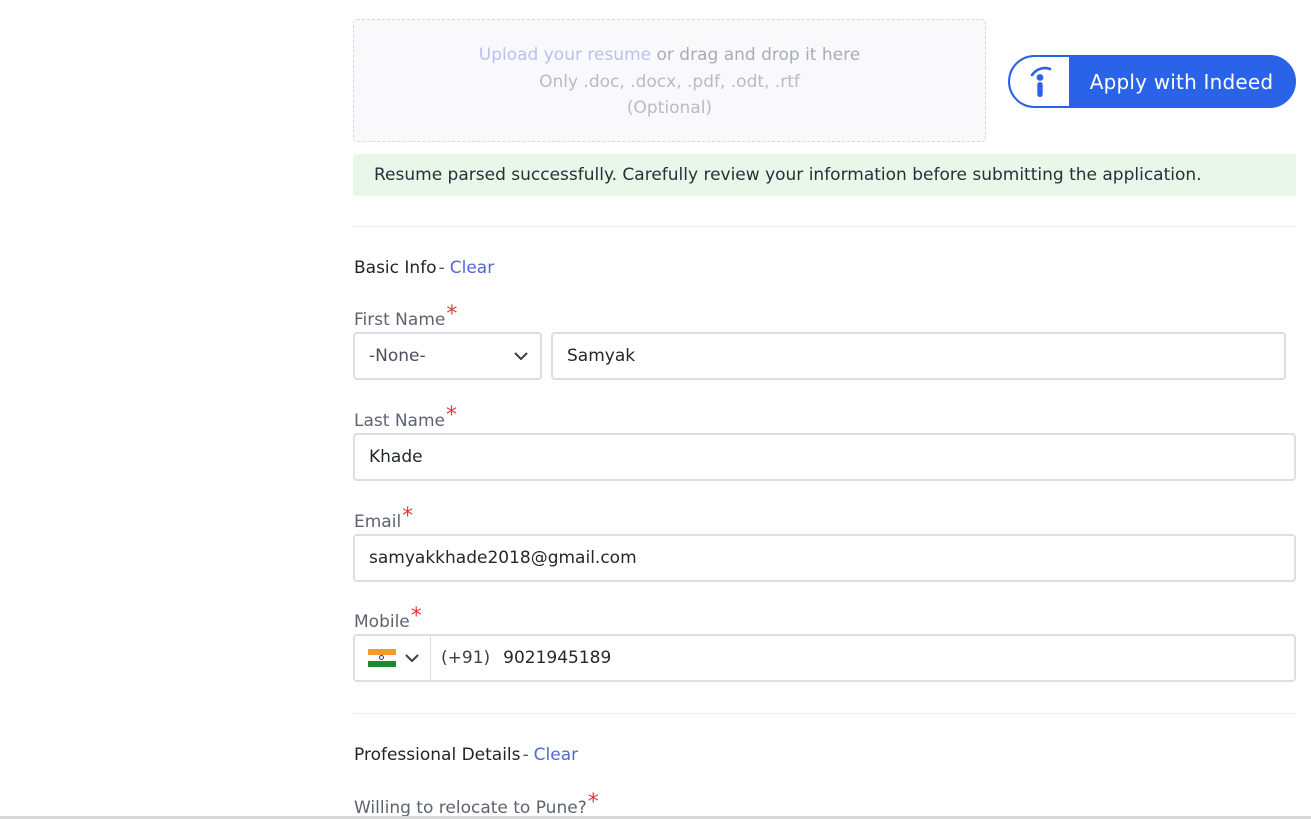 Image resolution: width=1311 pixels, height=819 pixels. I want to click on last-name-label: Last Name*, so click(405, 417).